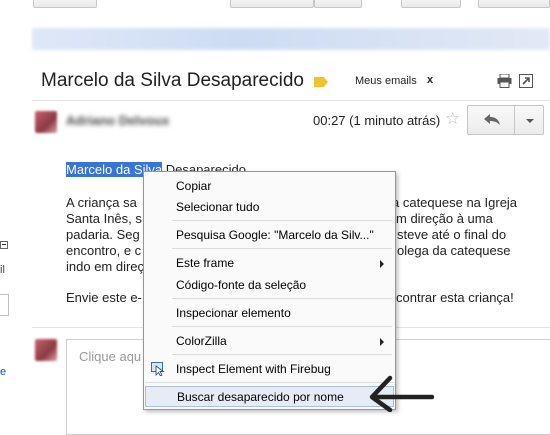  What do you see at coordinates (269, 186) in the screenshot?
I see `menu-item-copy: Copiar` at bounding box center [269, 186].